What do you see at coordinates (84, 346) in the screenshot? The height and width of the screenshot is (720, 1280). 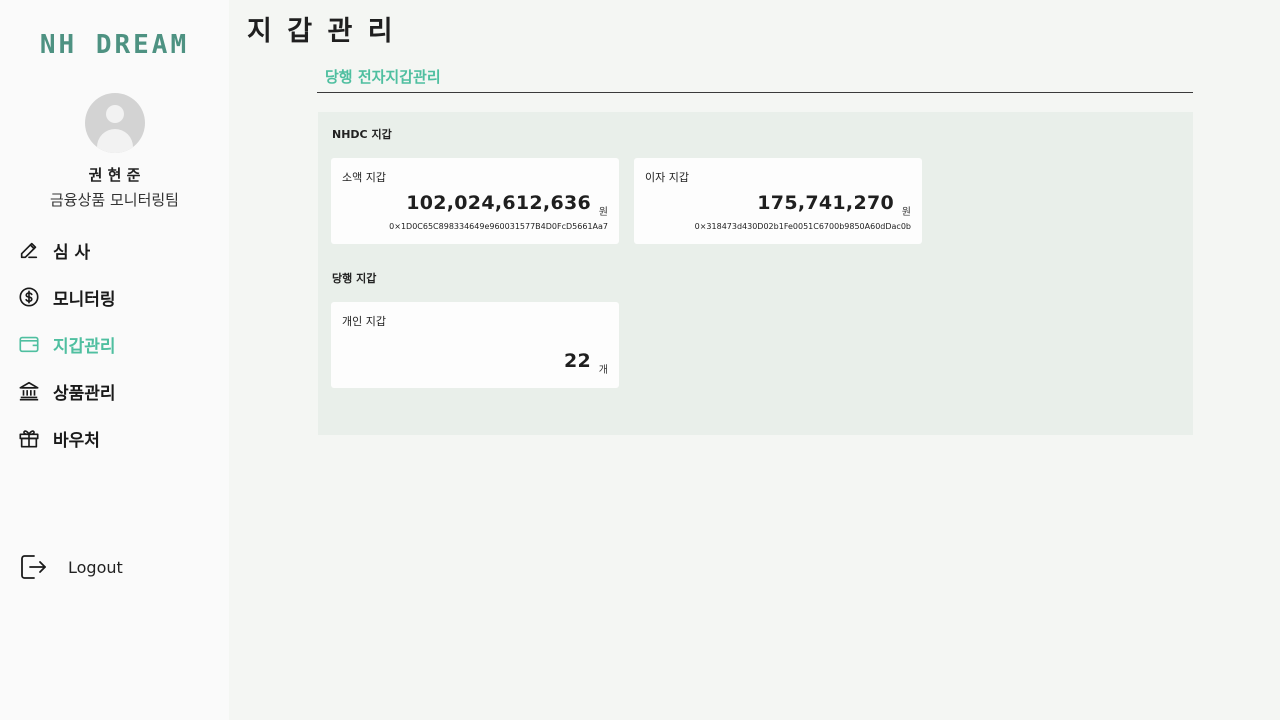 I see `sidebar-item-label: 지갑관리` at bounding box center [84, 346].